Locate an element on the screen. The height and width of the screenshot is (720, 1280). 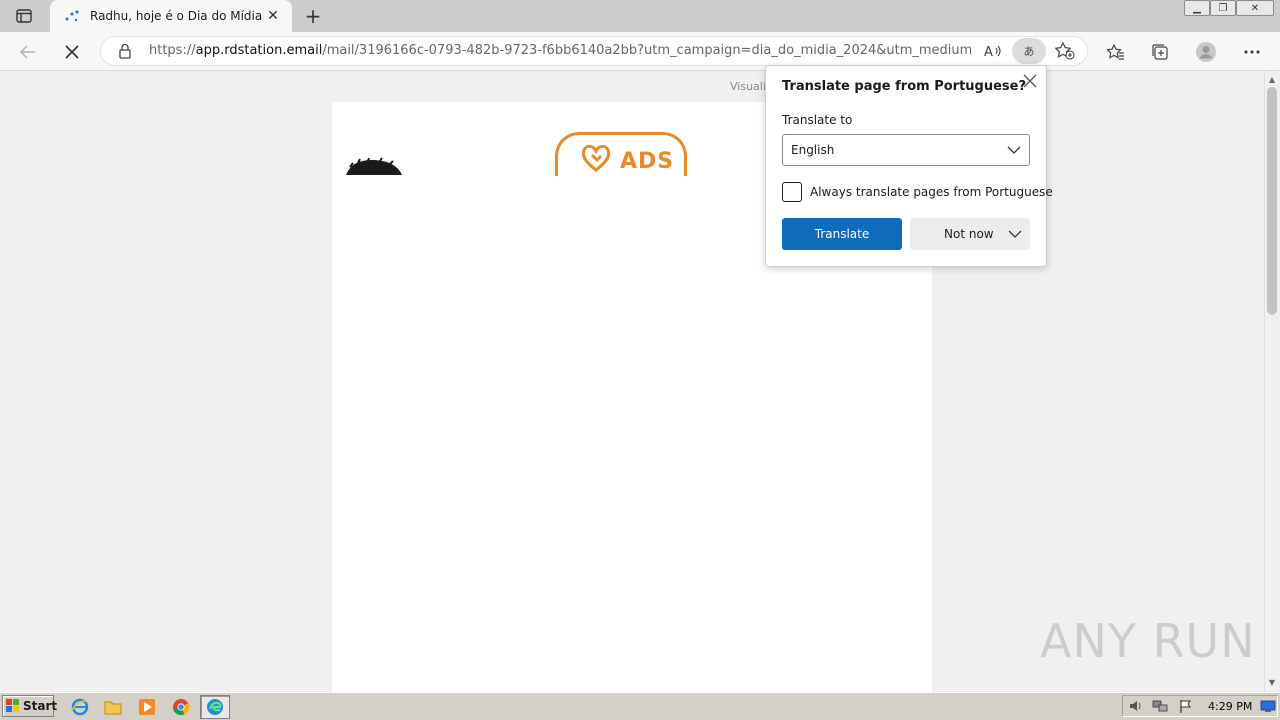
add-favorite-icon is located at coordinates (1065, 51).